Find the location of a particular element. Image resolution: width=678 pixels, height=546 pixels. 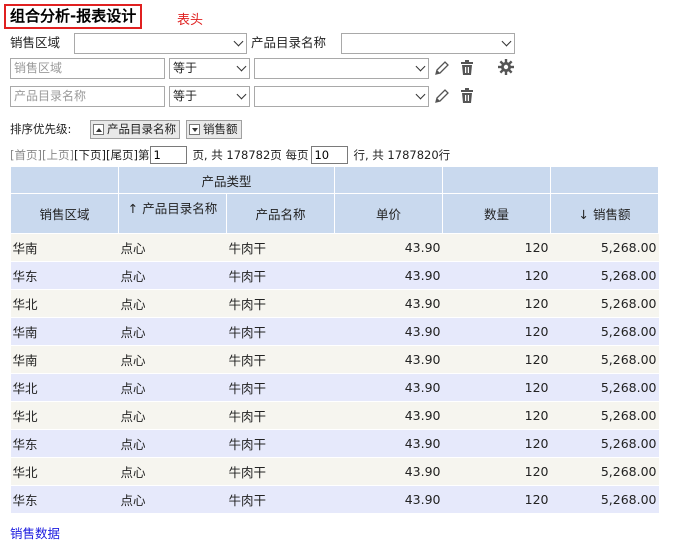

sort-arrow-down-icon: ↓ is located at coordinates (583, 214).